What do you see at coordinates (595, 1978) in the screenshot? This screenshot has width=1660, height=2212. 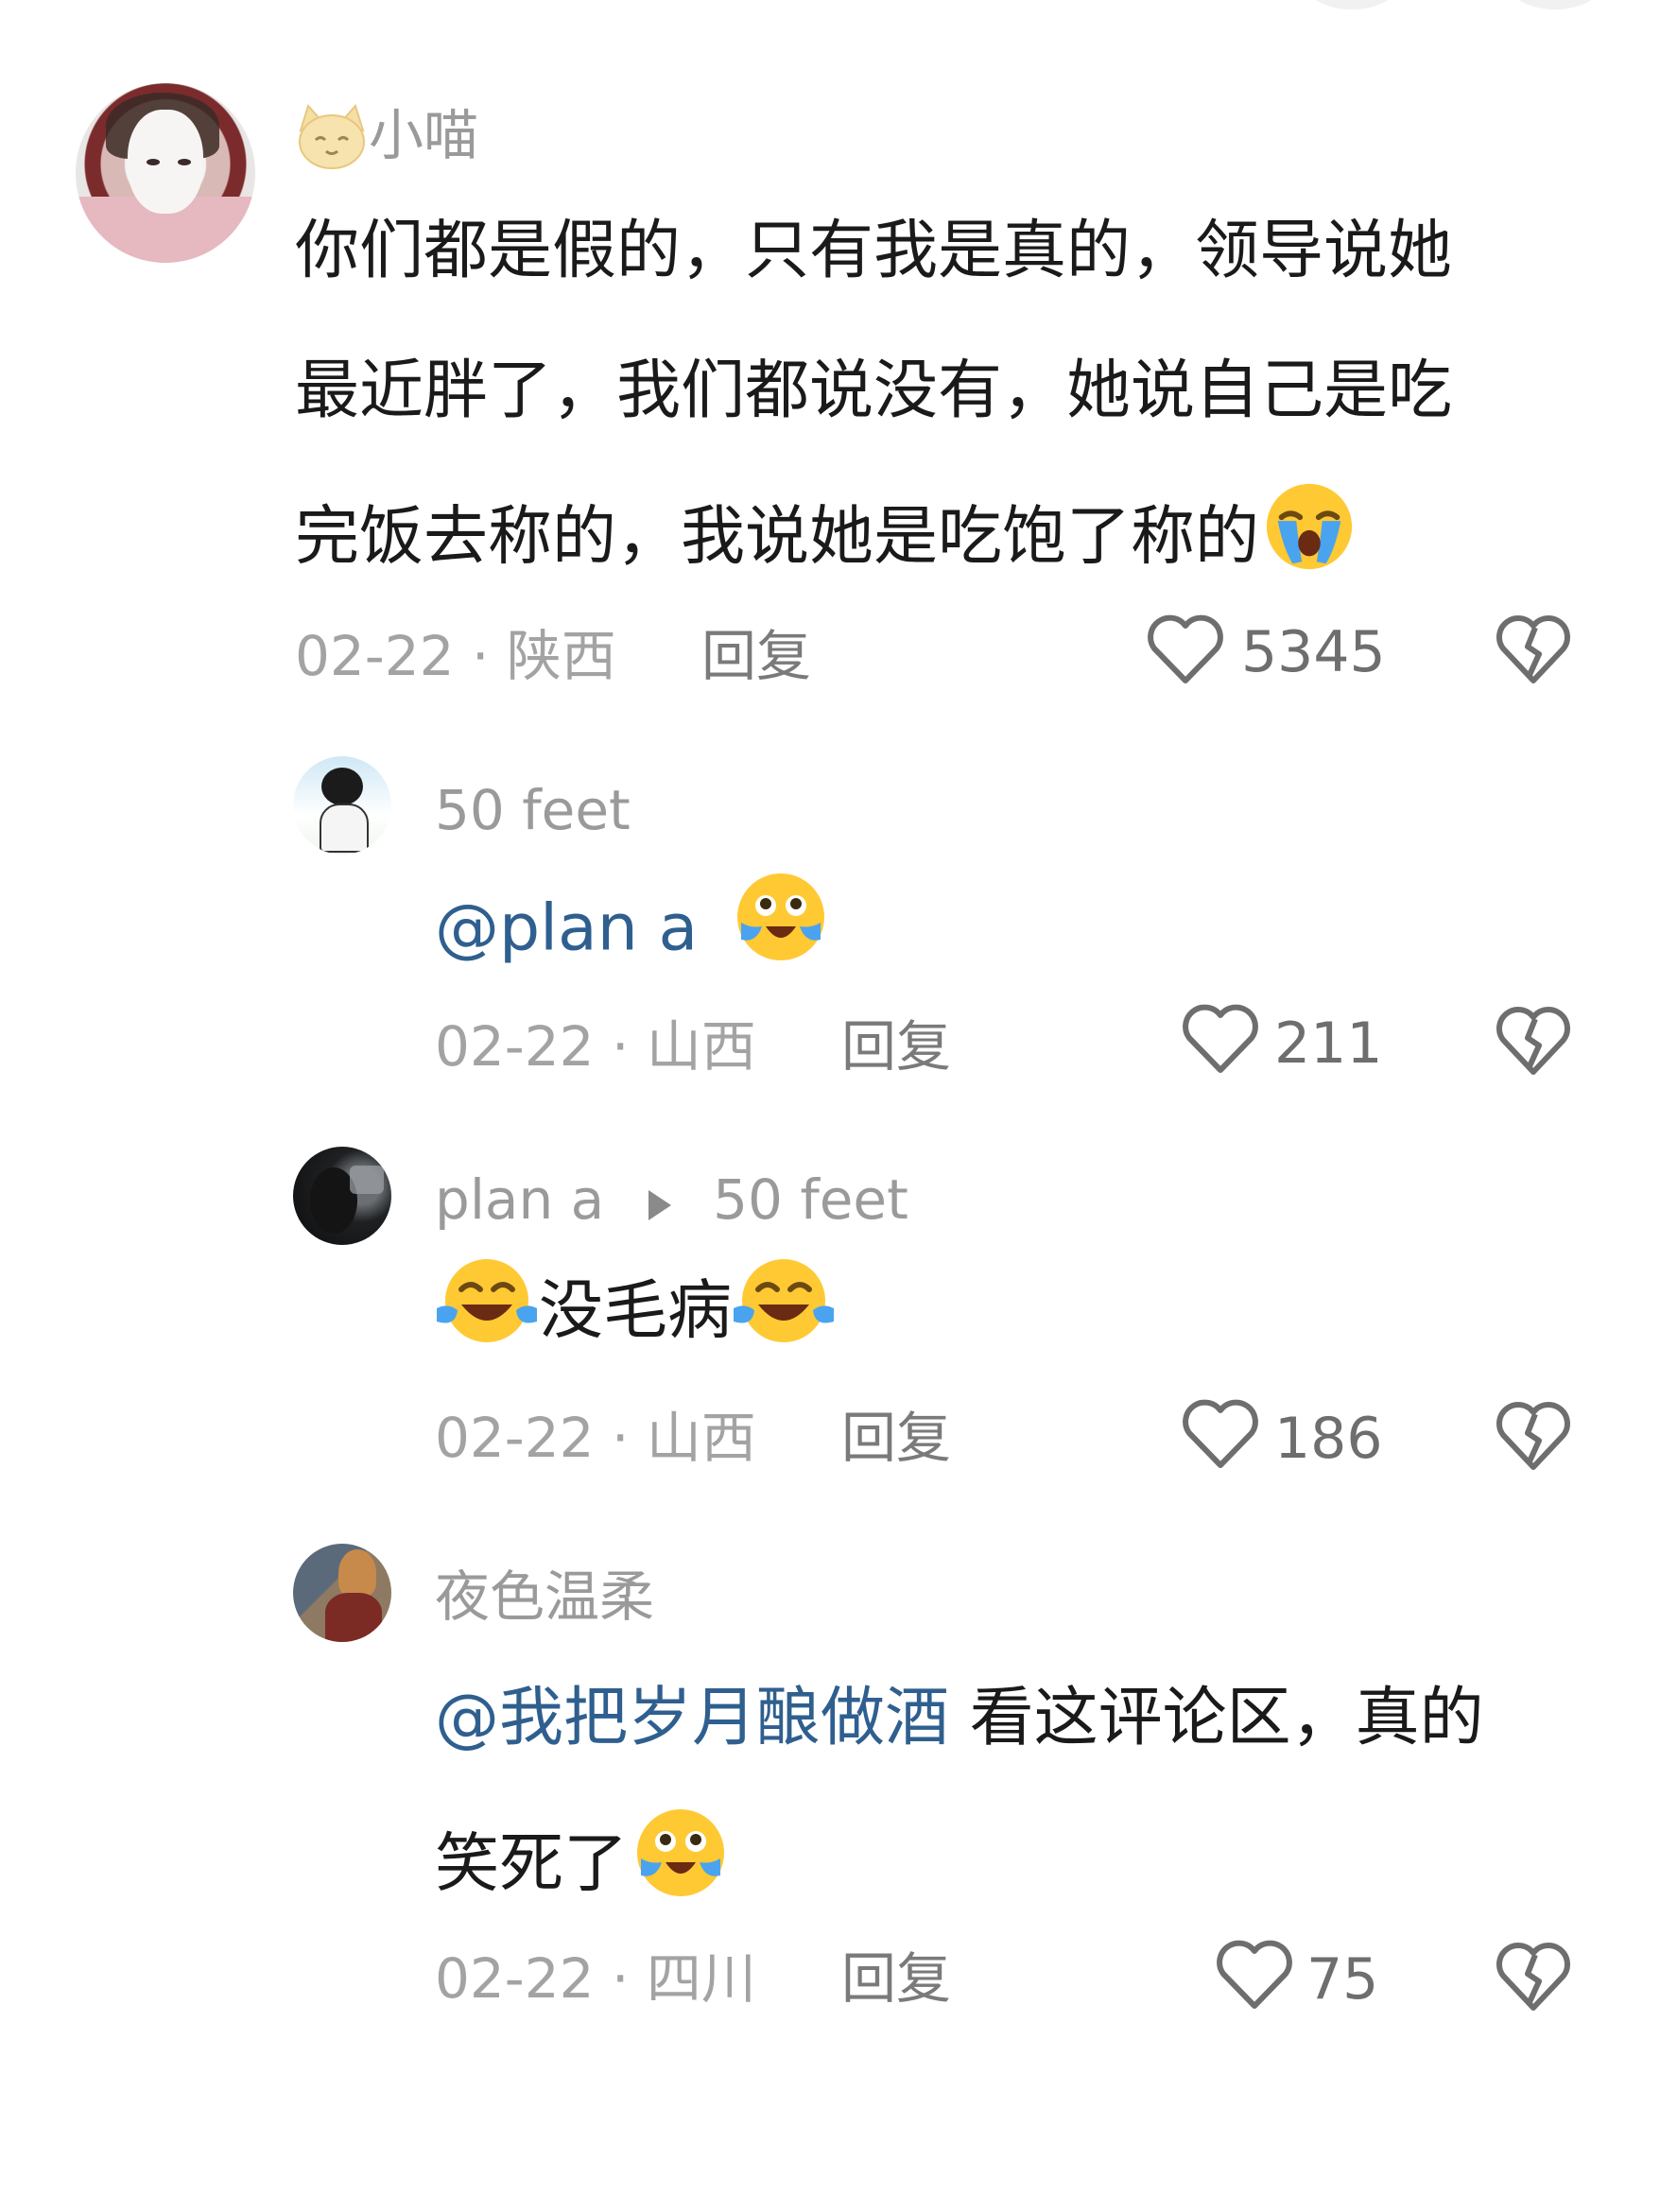 I see `comment-meta: 02-22 · 四川` at bounding box center [595, 1978].